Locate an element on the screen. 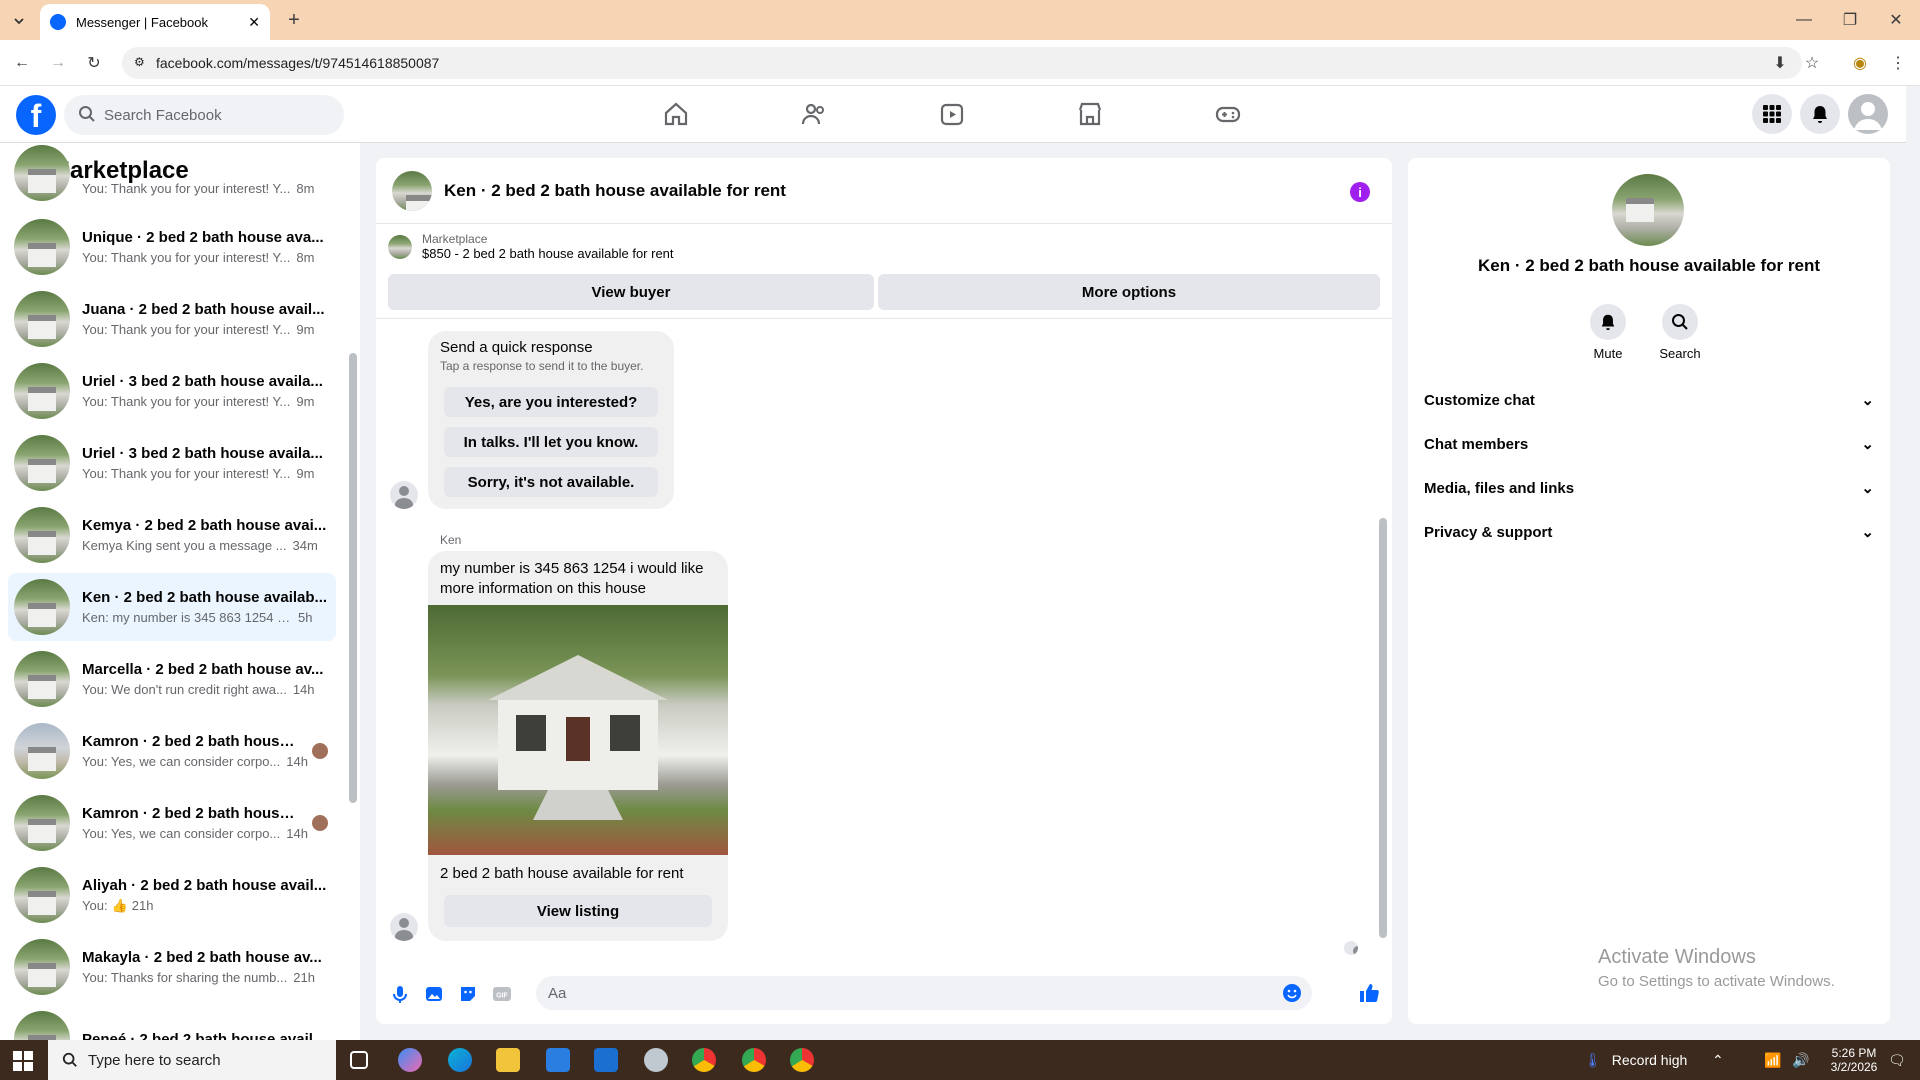 This screenshot has height=1080, width=1920. more-options-button: More options is located at coordinates (1129, 292).